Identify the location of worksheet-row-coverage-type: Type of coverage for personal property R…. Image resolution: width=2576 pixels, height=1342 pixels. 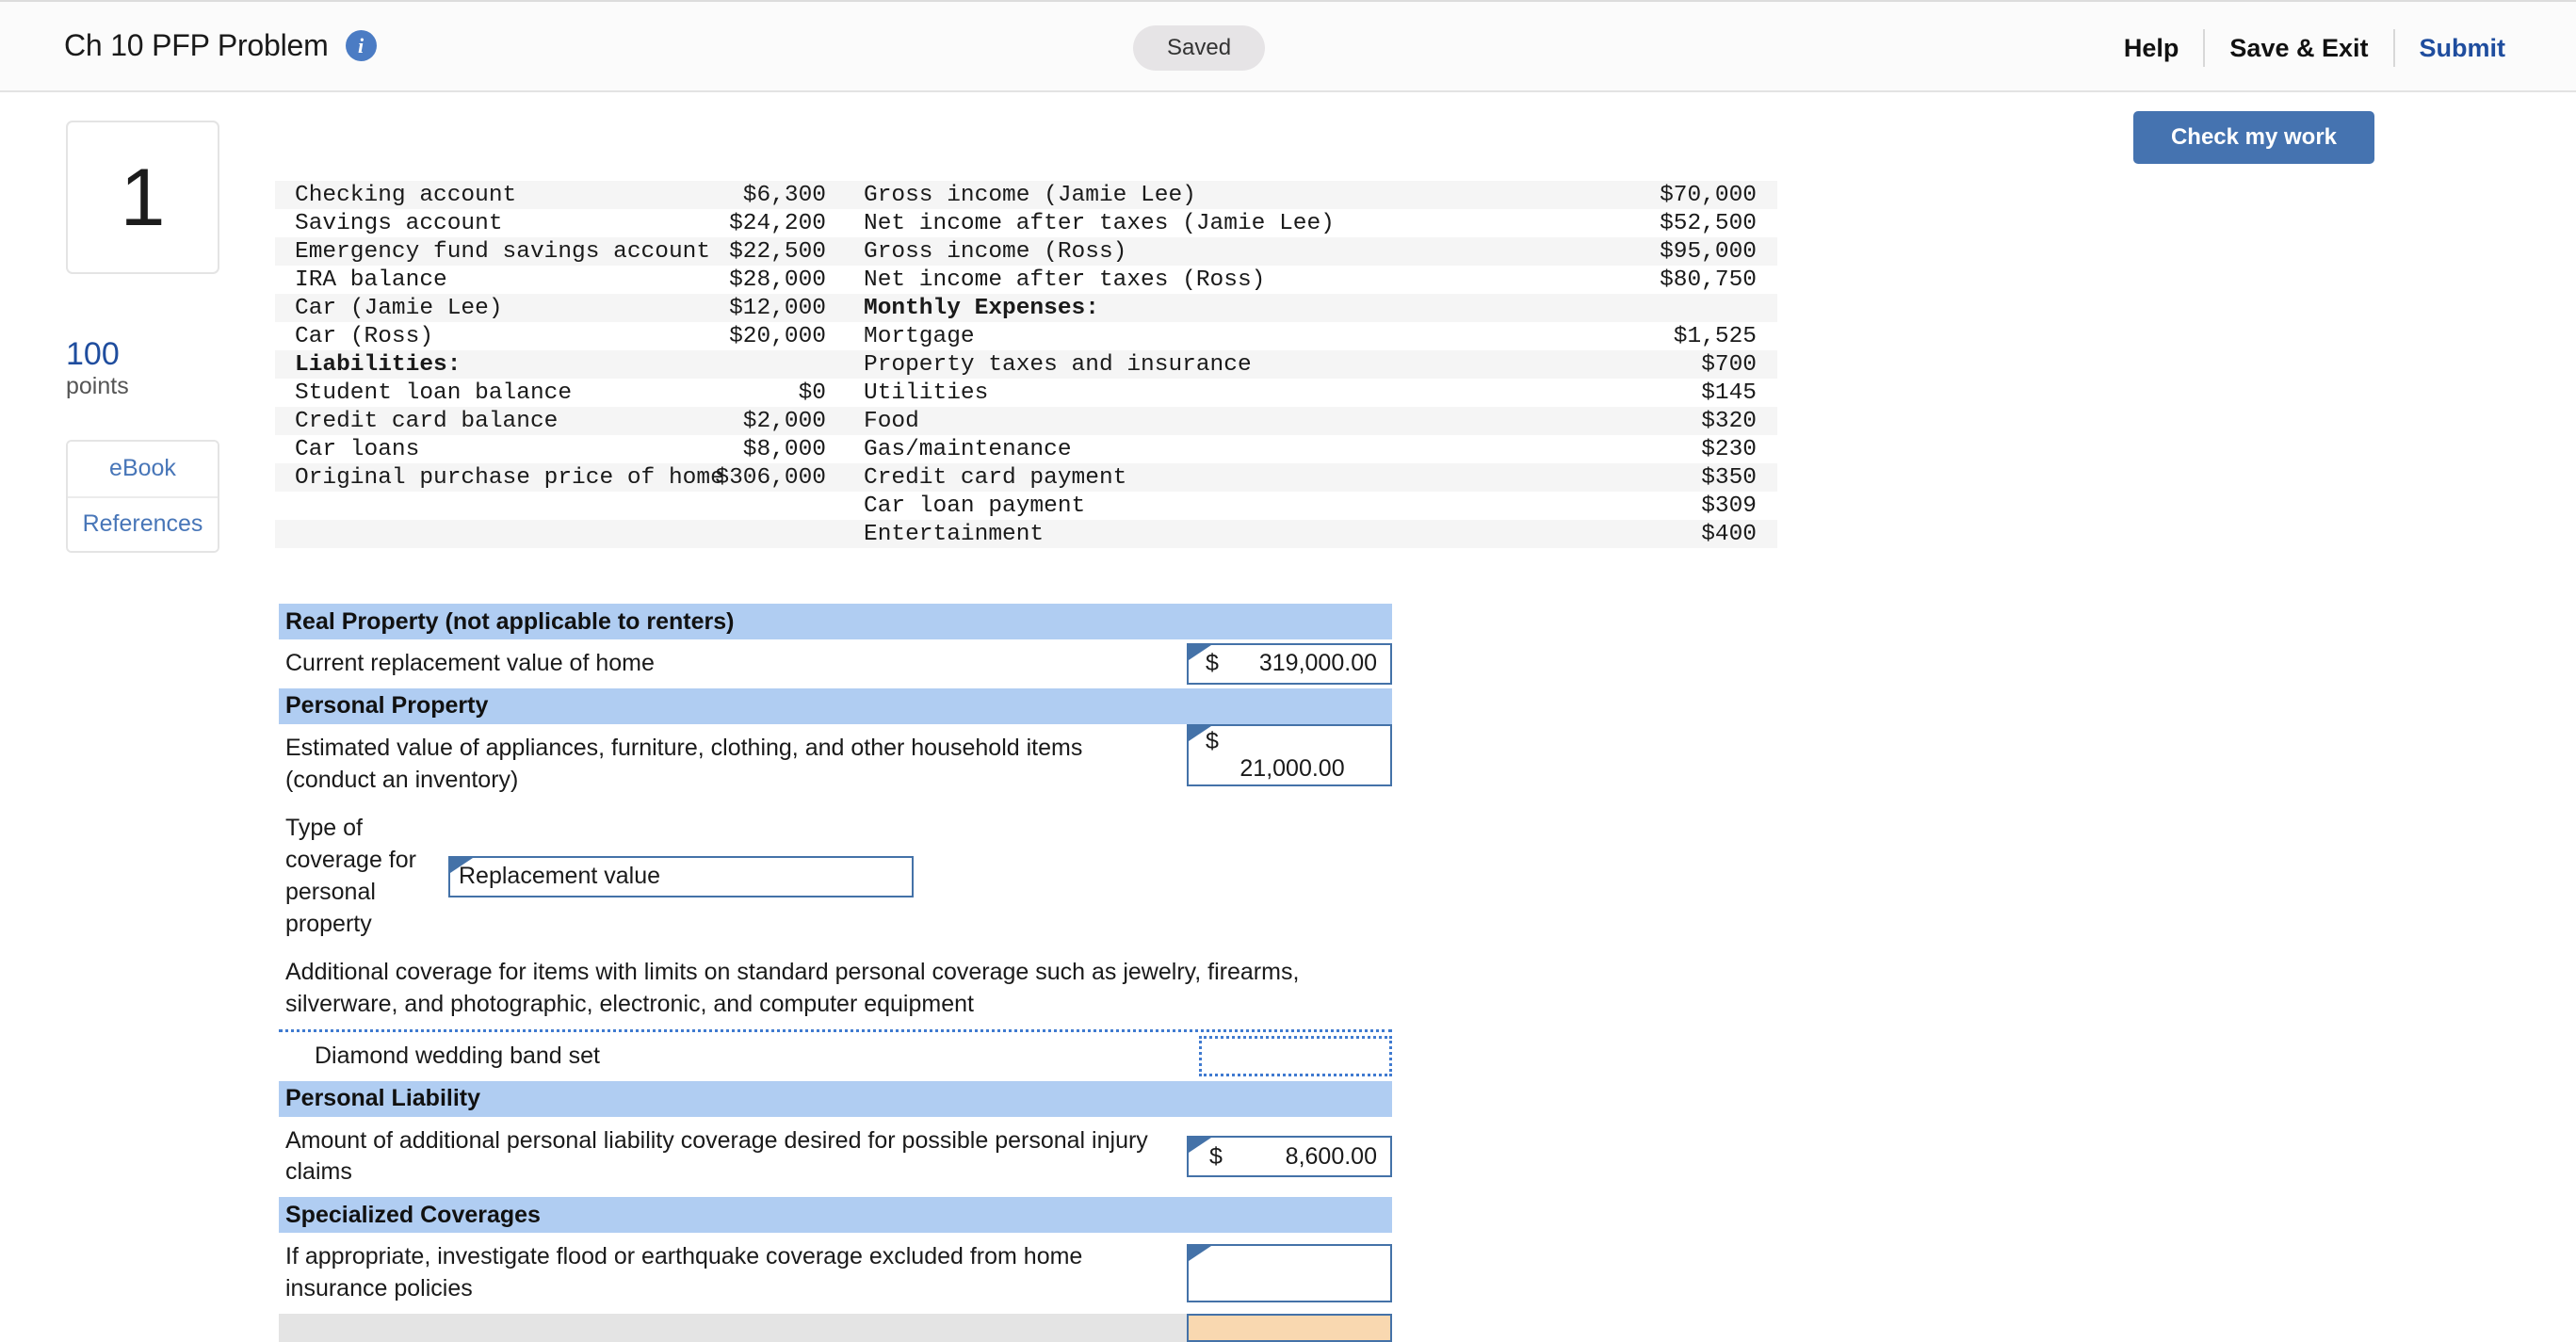
(835, 876).